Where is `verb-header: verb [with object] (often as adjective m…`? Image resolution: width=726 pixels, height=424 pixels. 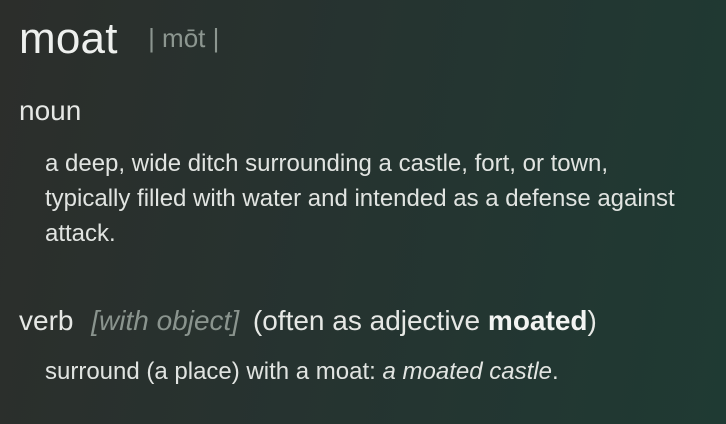 verb-header: verb [with object] (often as adjective m… is located at coordinates (308, 321).